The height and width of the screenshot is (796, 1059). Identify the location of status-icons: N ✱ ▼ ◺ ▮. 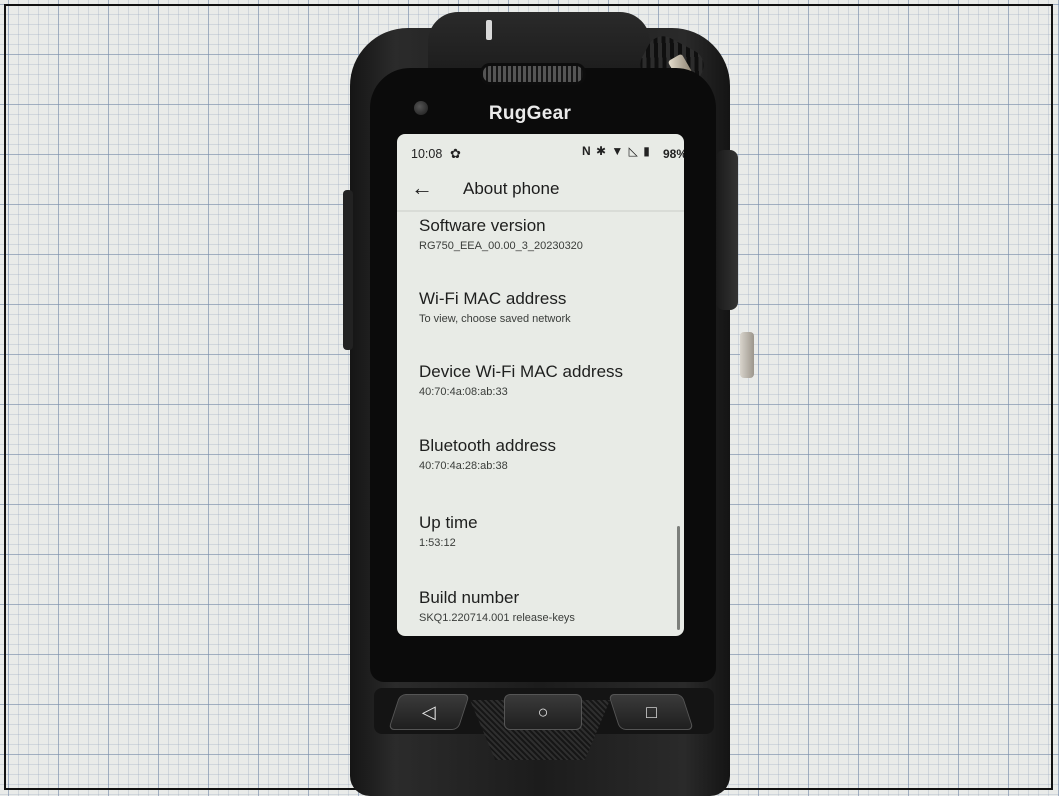
(616, 151).